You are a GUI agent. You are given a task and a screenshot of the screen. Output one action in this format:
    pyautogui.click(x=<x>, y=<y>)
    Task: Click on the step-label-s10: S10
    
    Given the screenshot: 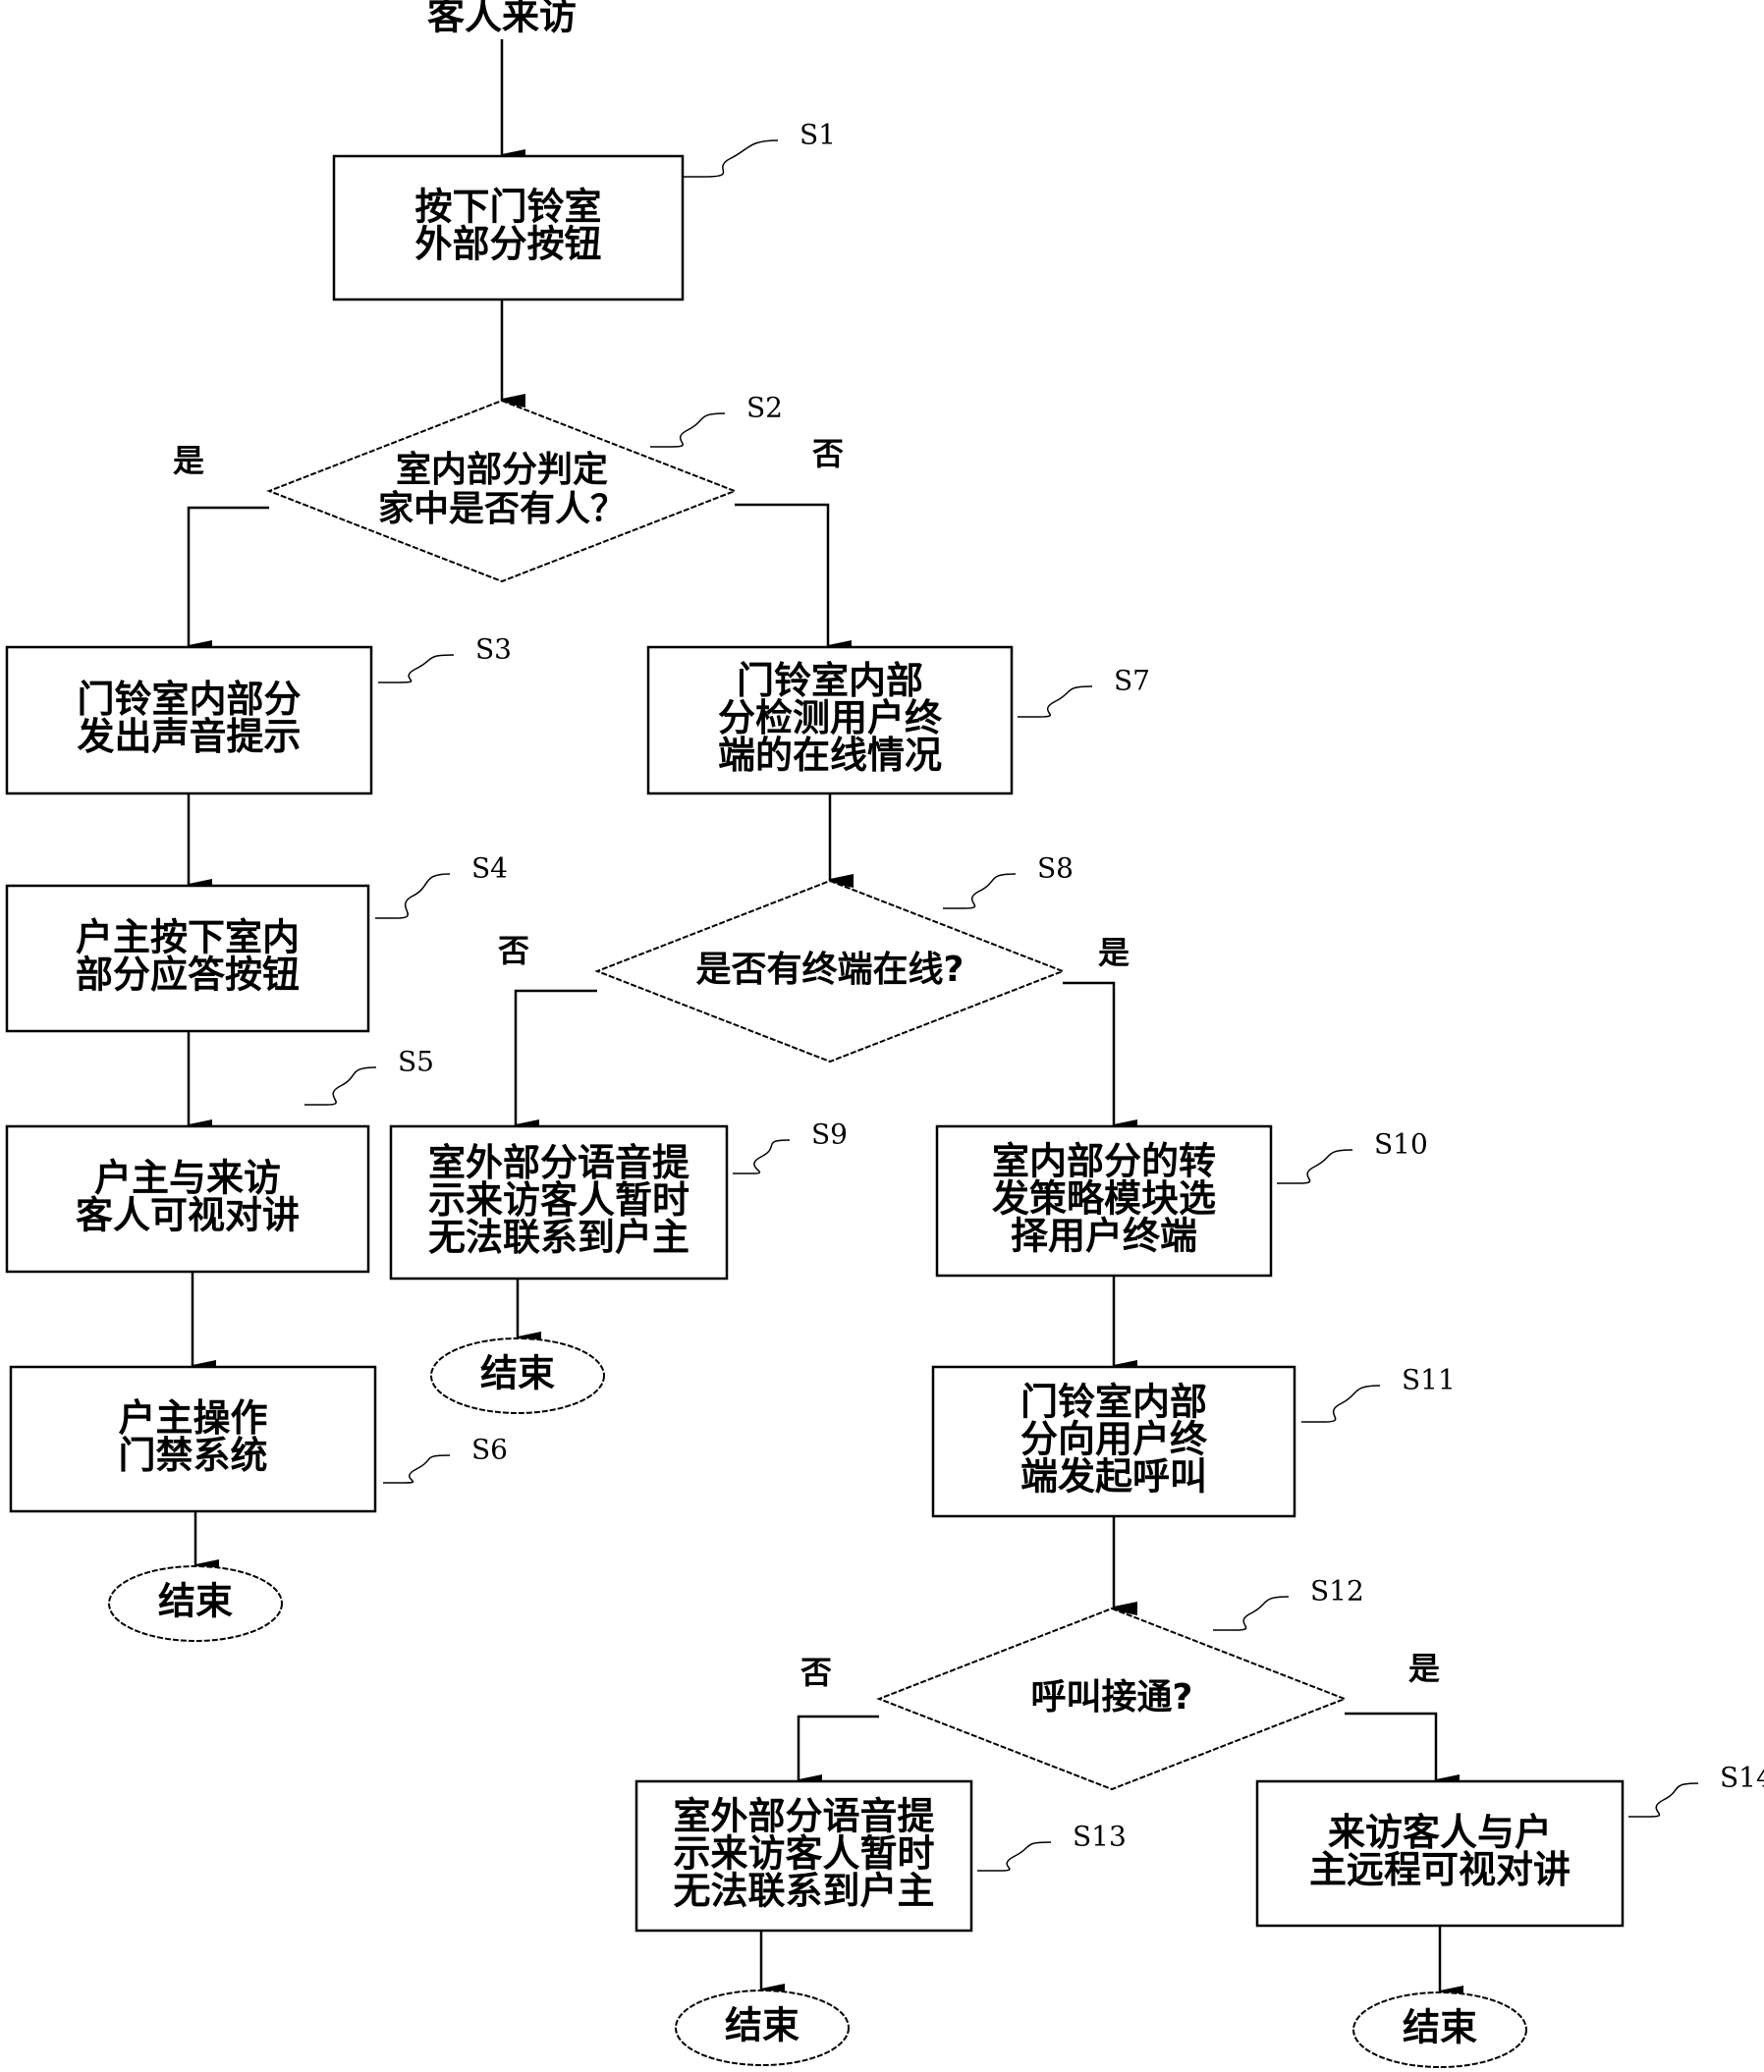 What is the action you would take?
    pyautogui.click(x=1401, y=1144)
    